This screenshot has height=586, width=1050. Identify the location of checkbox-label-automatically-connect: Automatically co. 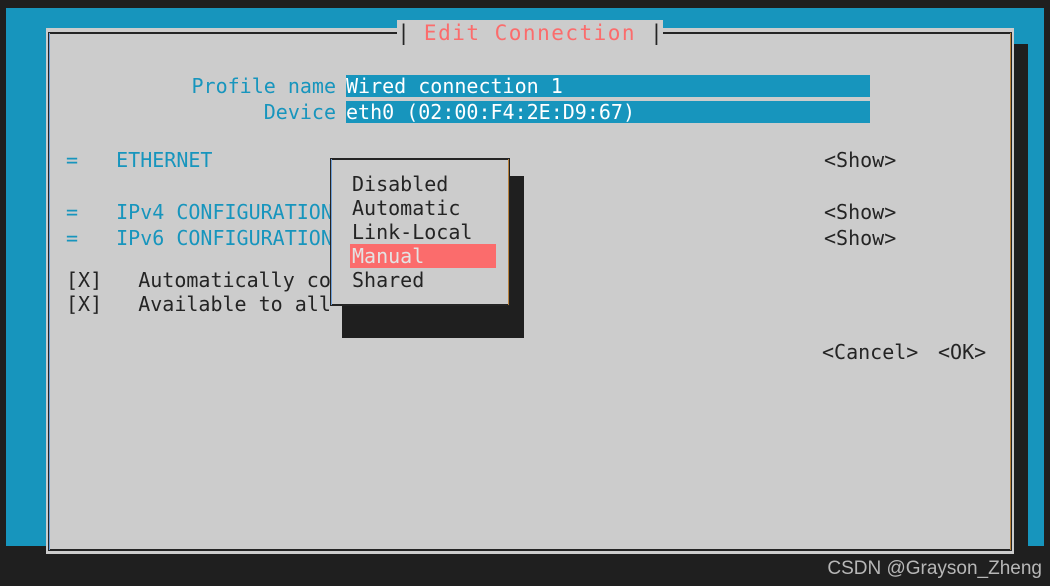
(234, 280).